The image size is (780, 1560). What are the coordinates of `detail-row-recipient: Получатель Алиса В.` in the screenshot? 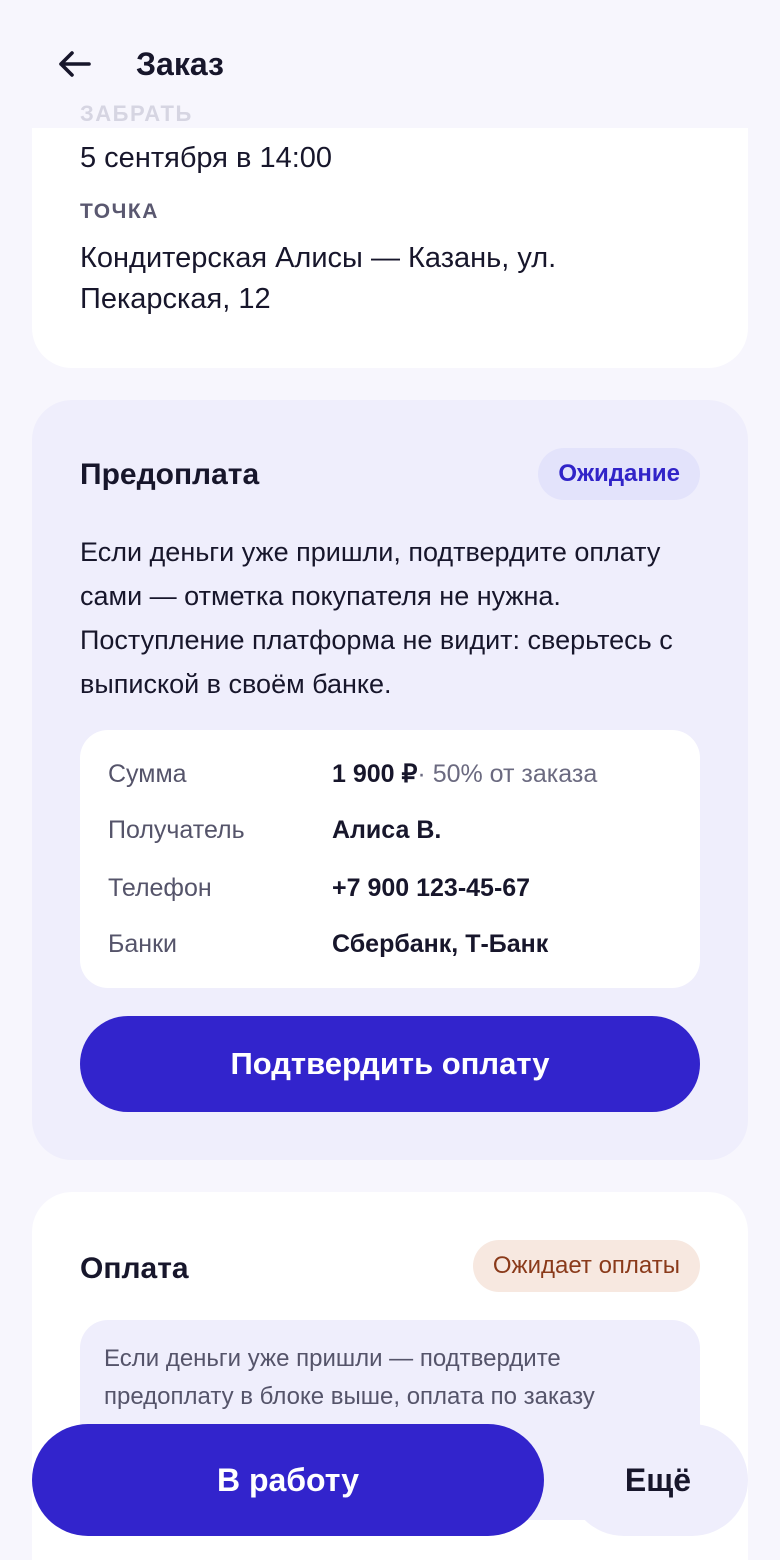 It's located at (393, 830).